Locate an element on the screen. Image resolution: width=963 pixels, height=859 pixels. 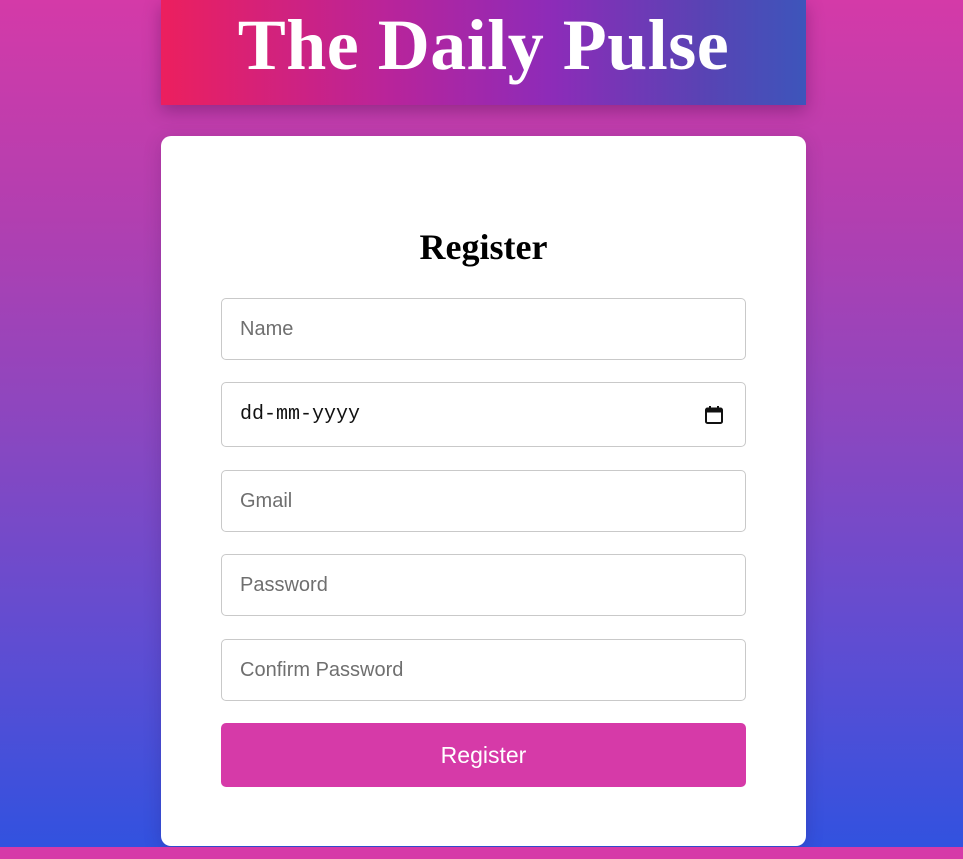
footer-strip is located at coordinates (481, 853).